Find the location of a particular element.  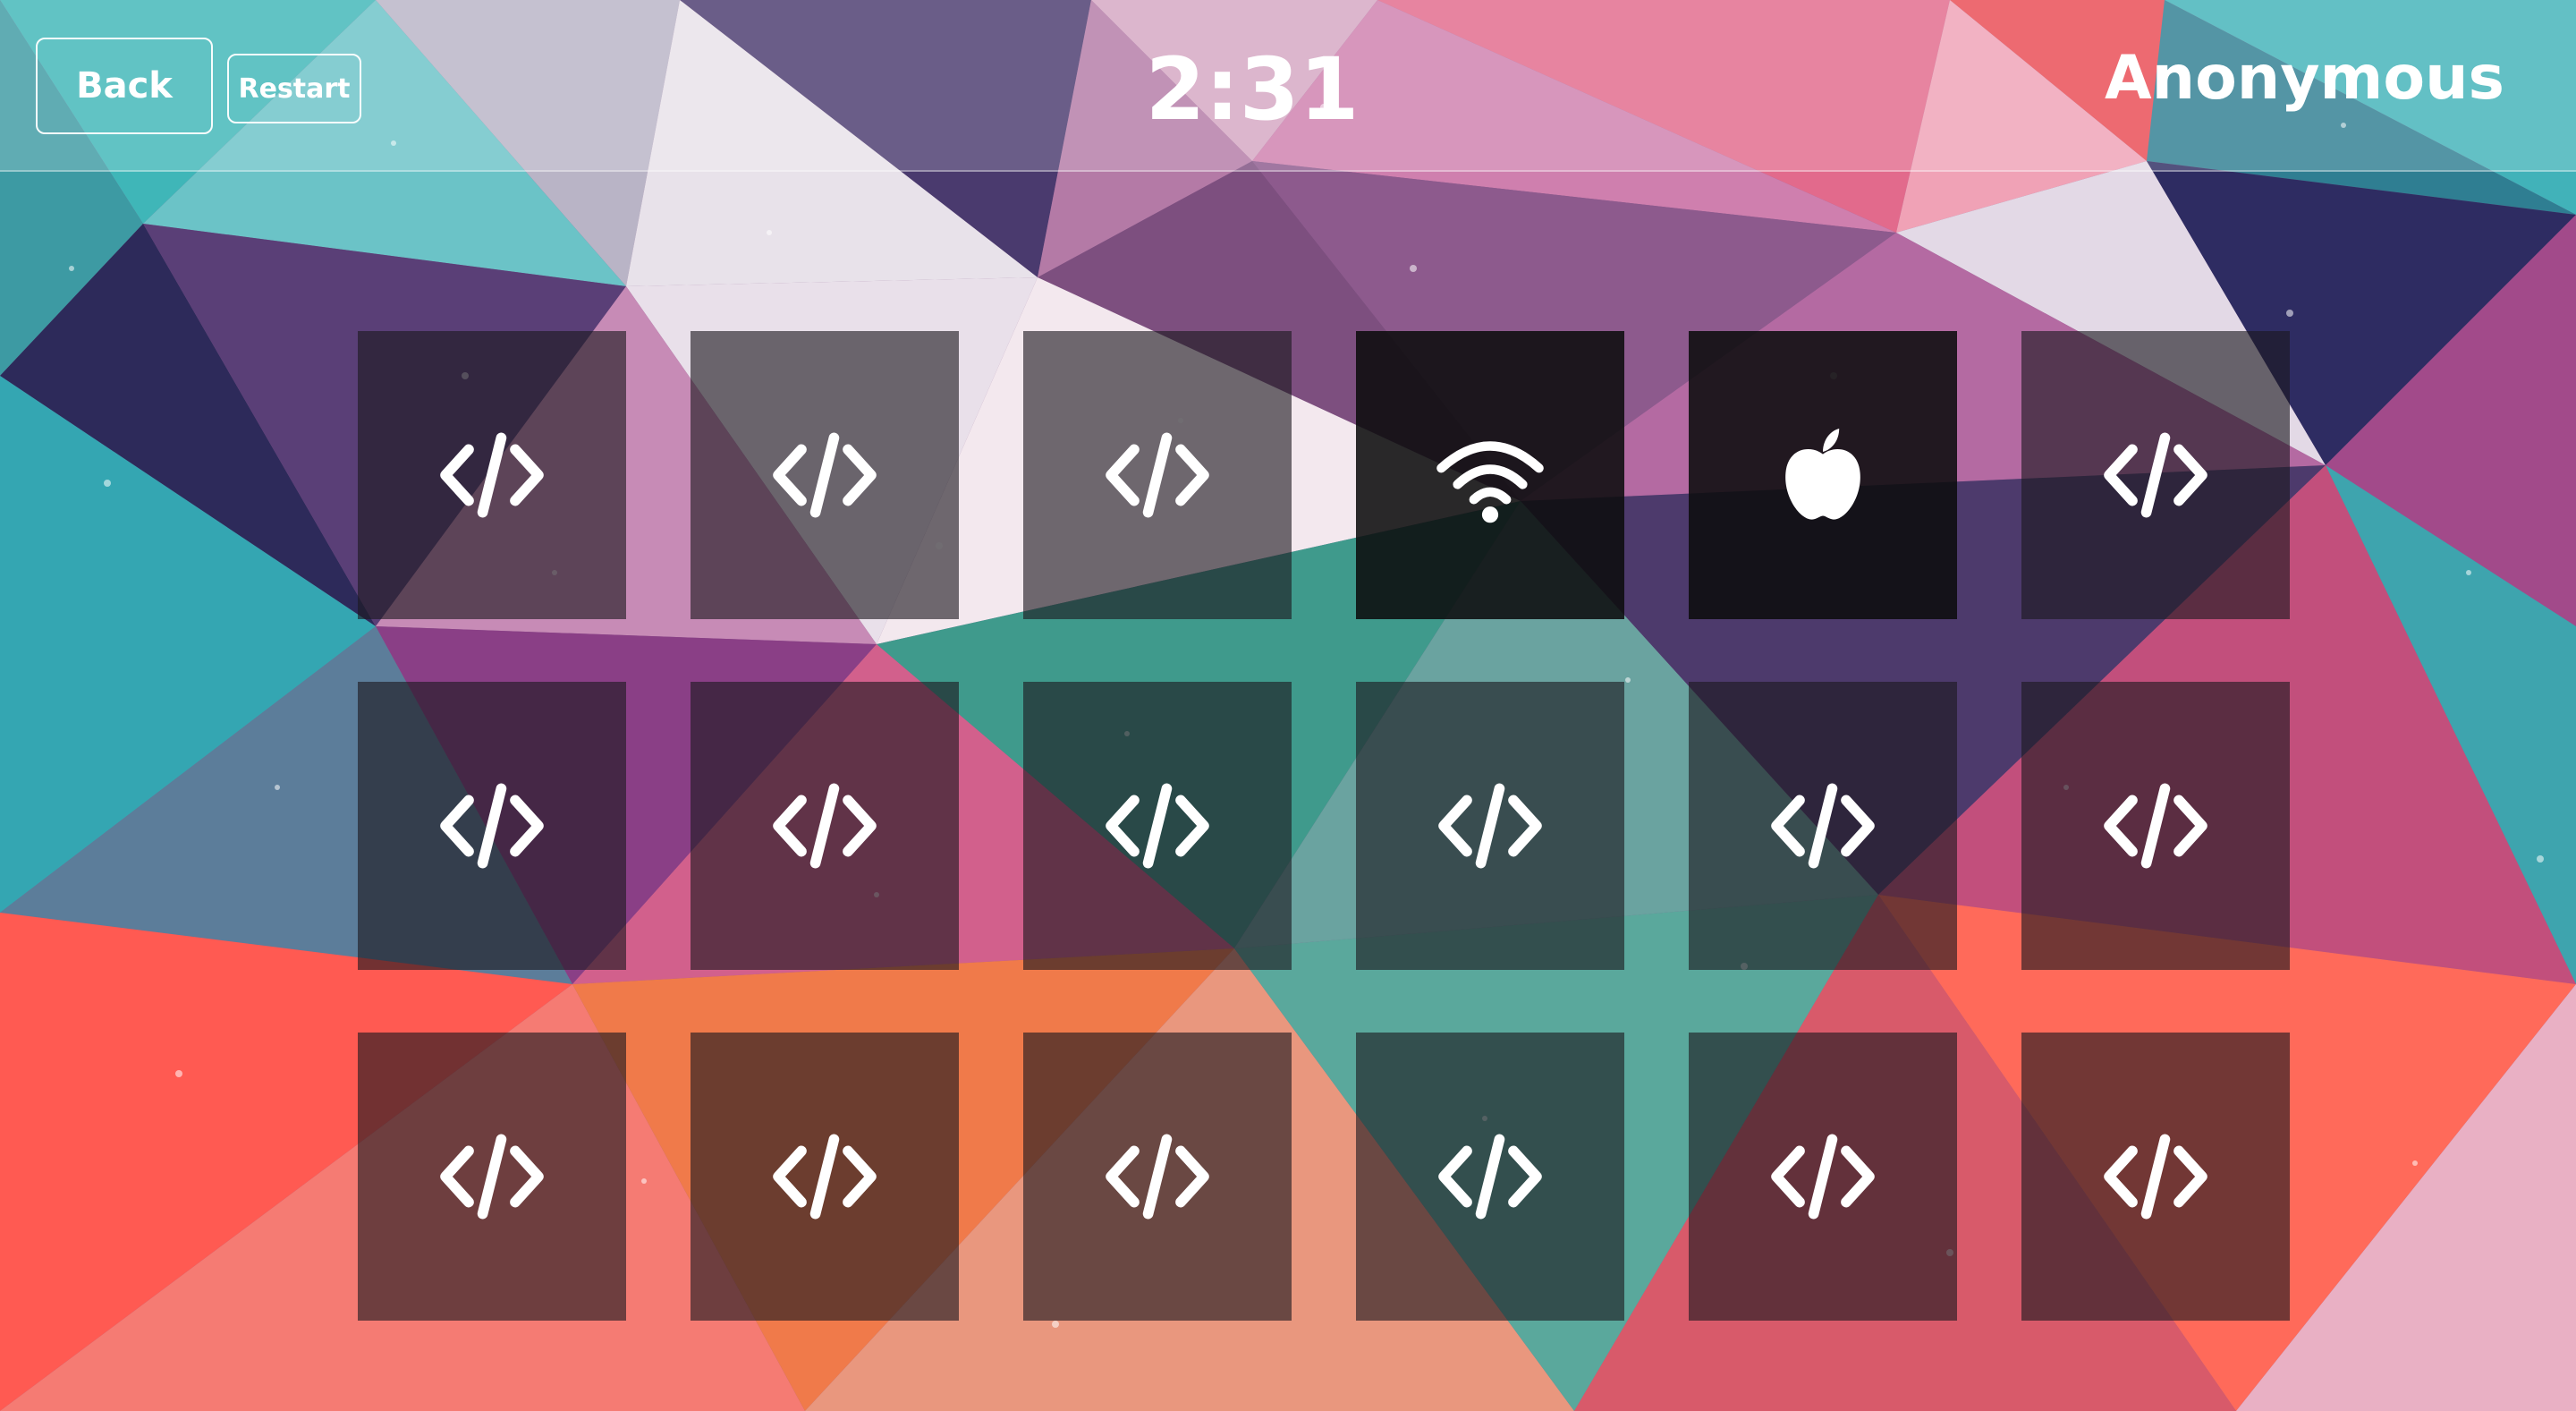

apple-icon is located at coordinates (1822, 475).